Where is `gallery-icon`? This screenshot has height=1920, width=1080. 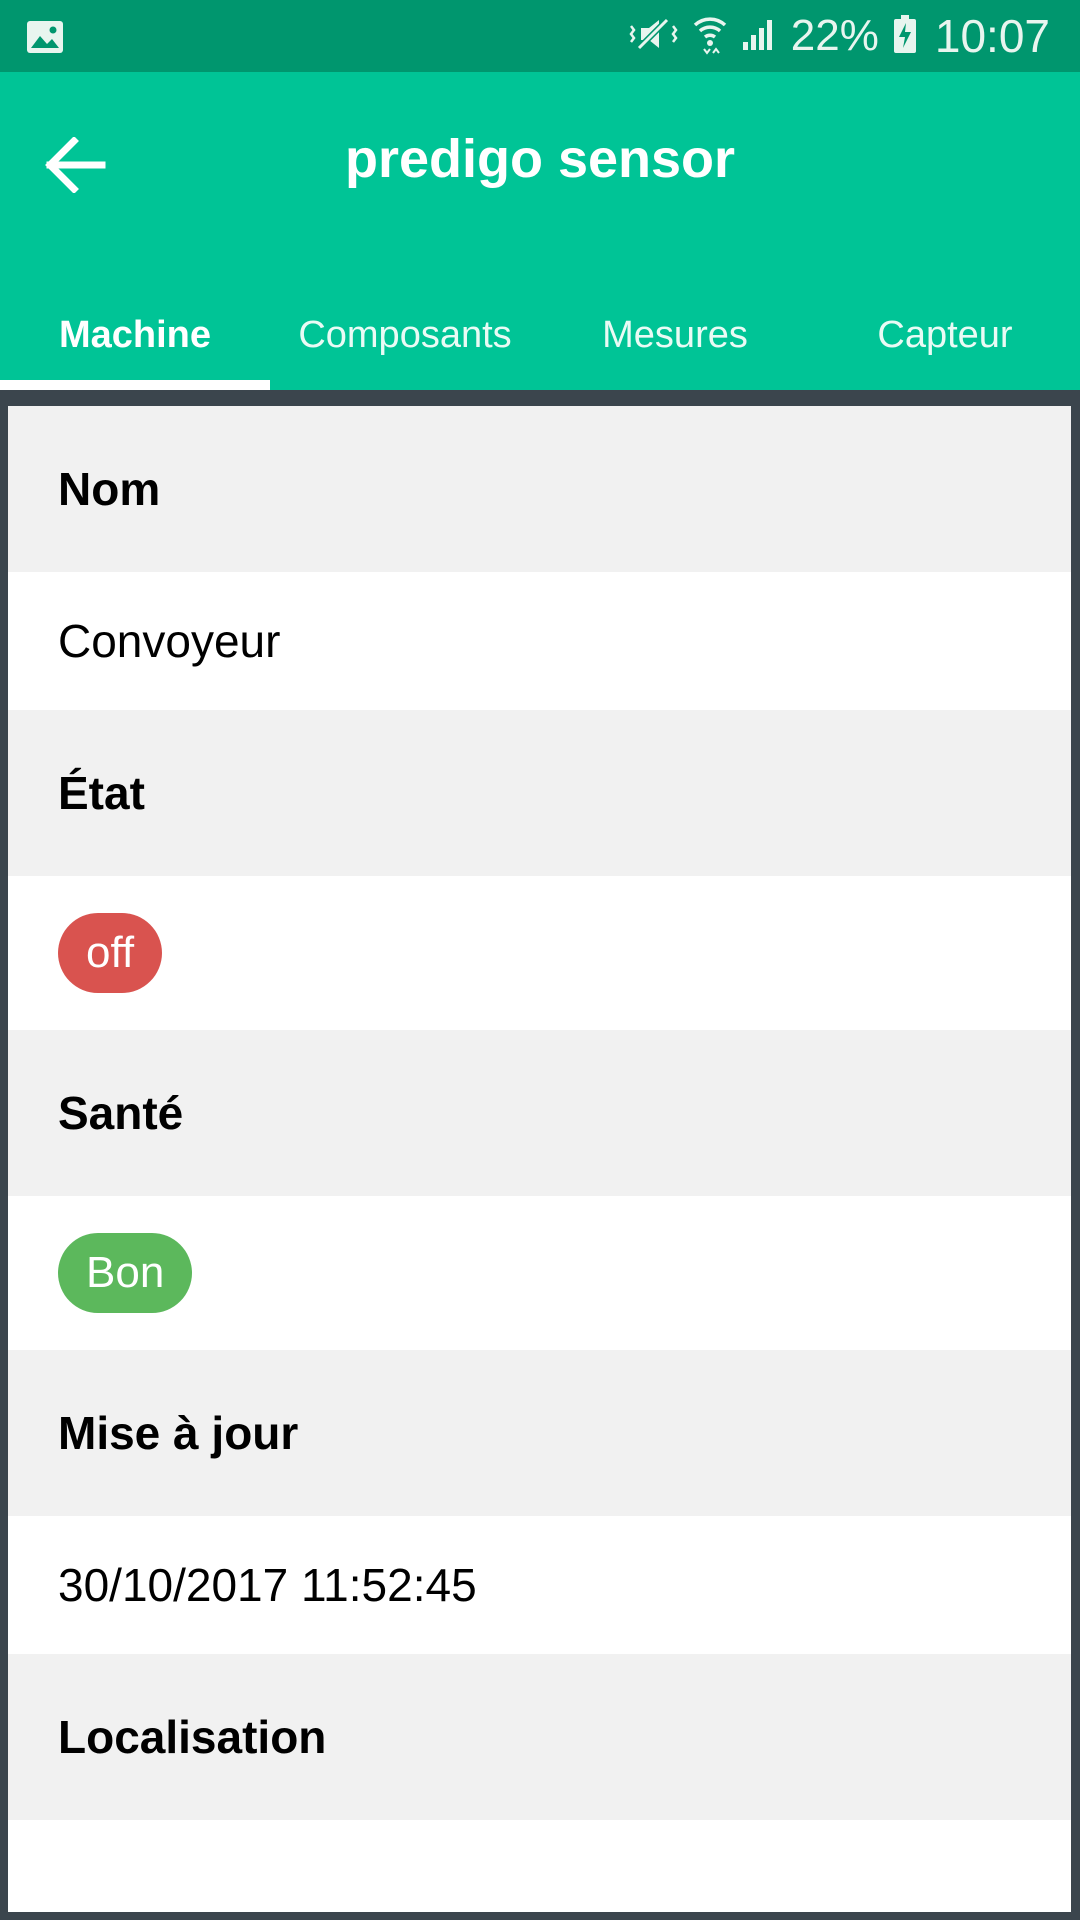
gallery-icon is located at coordinates (45, 37).